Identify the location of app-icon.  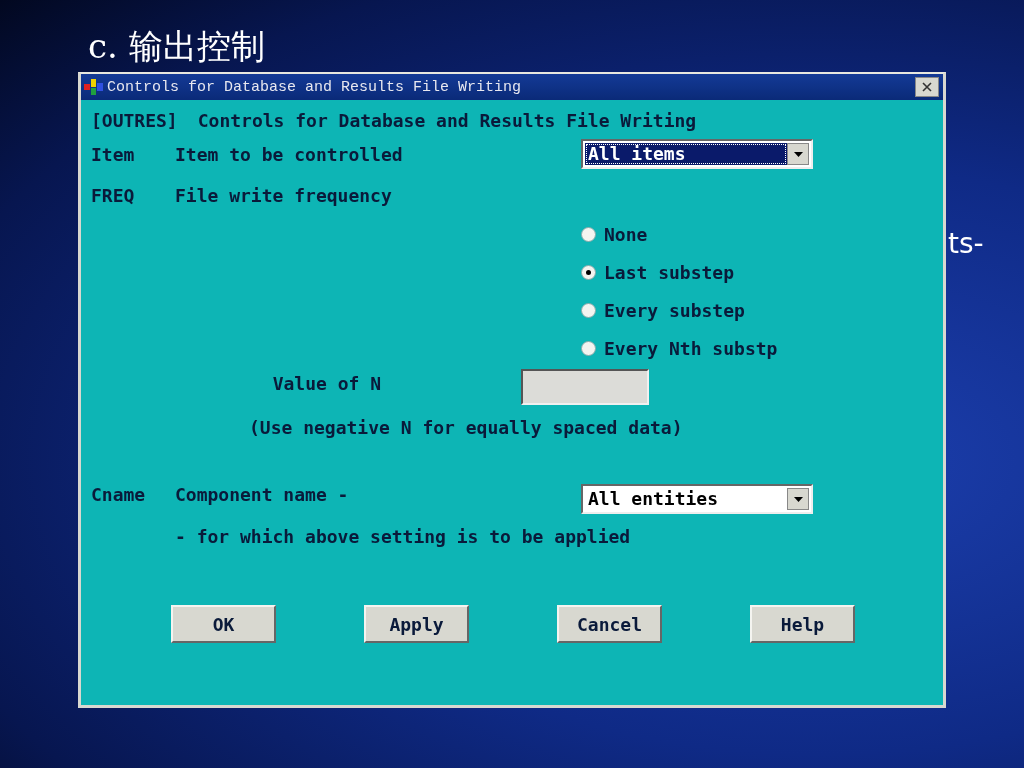
(94, 87).